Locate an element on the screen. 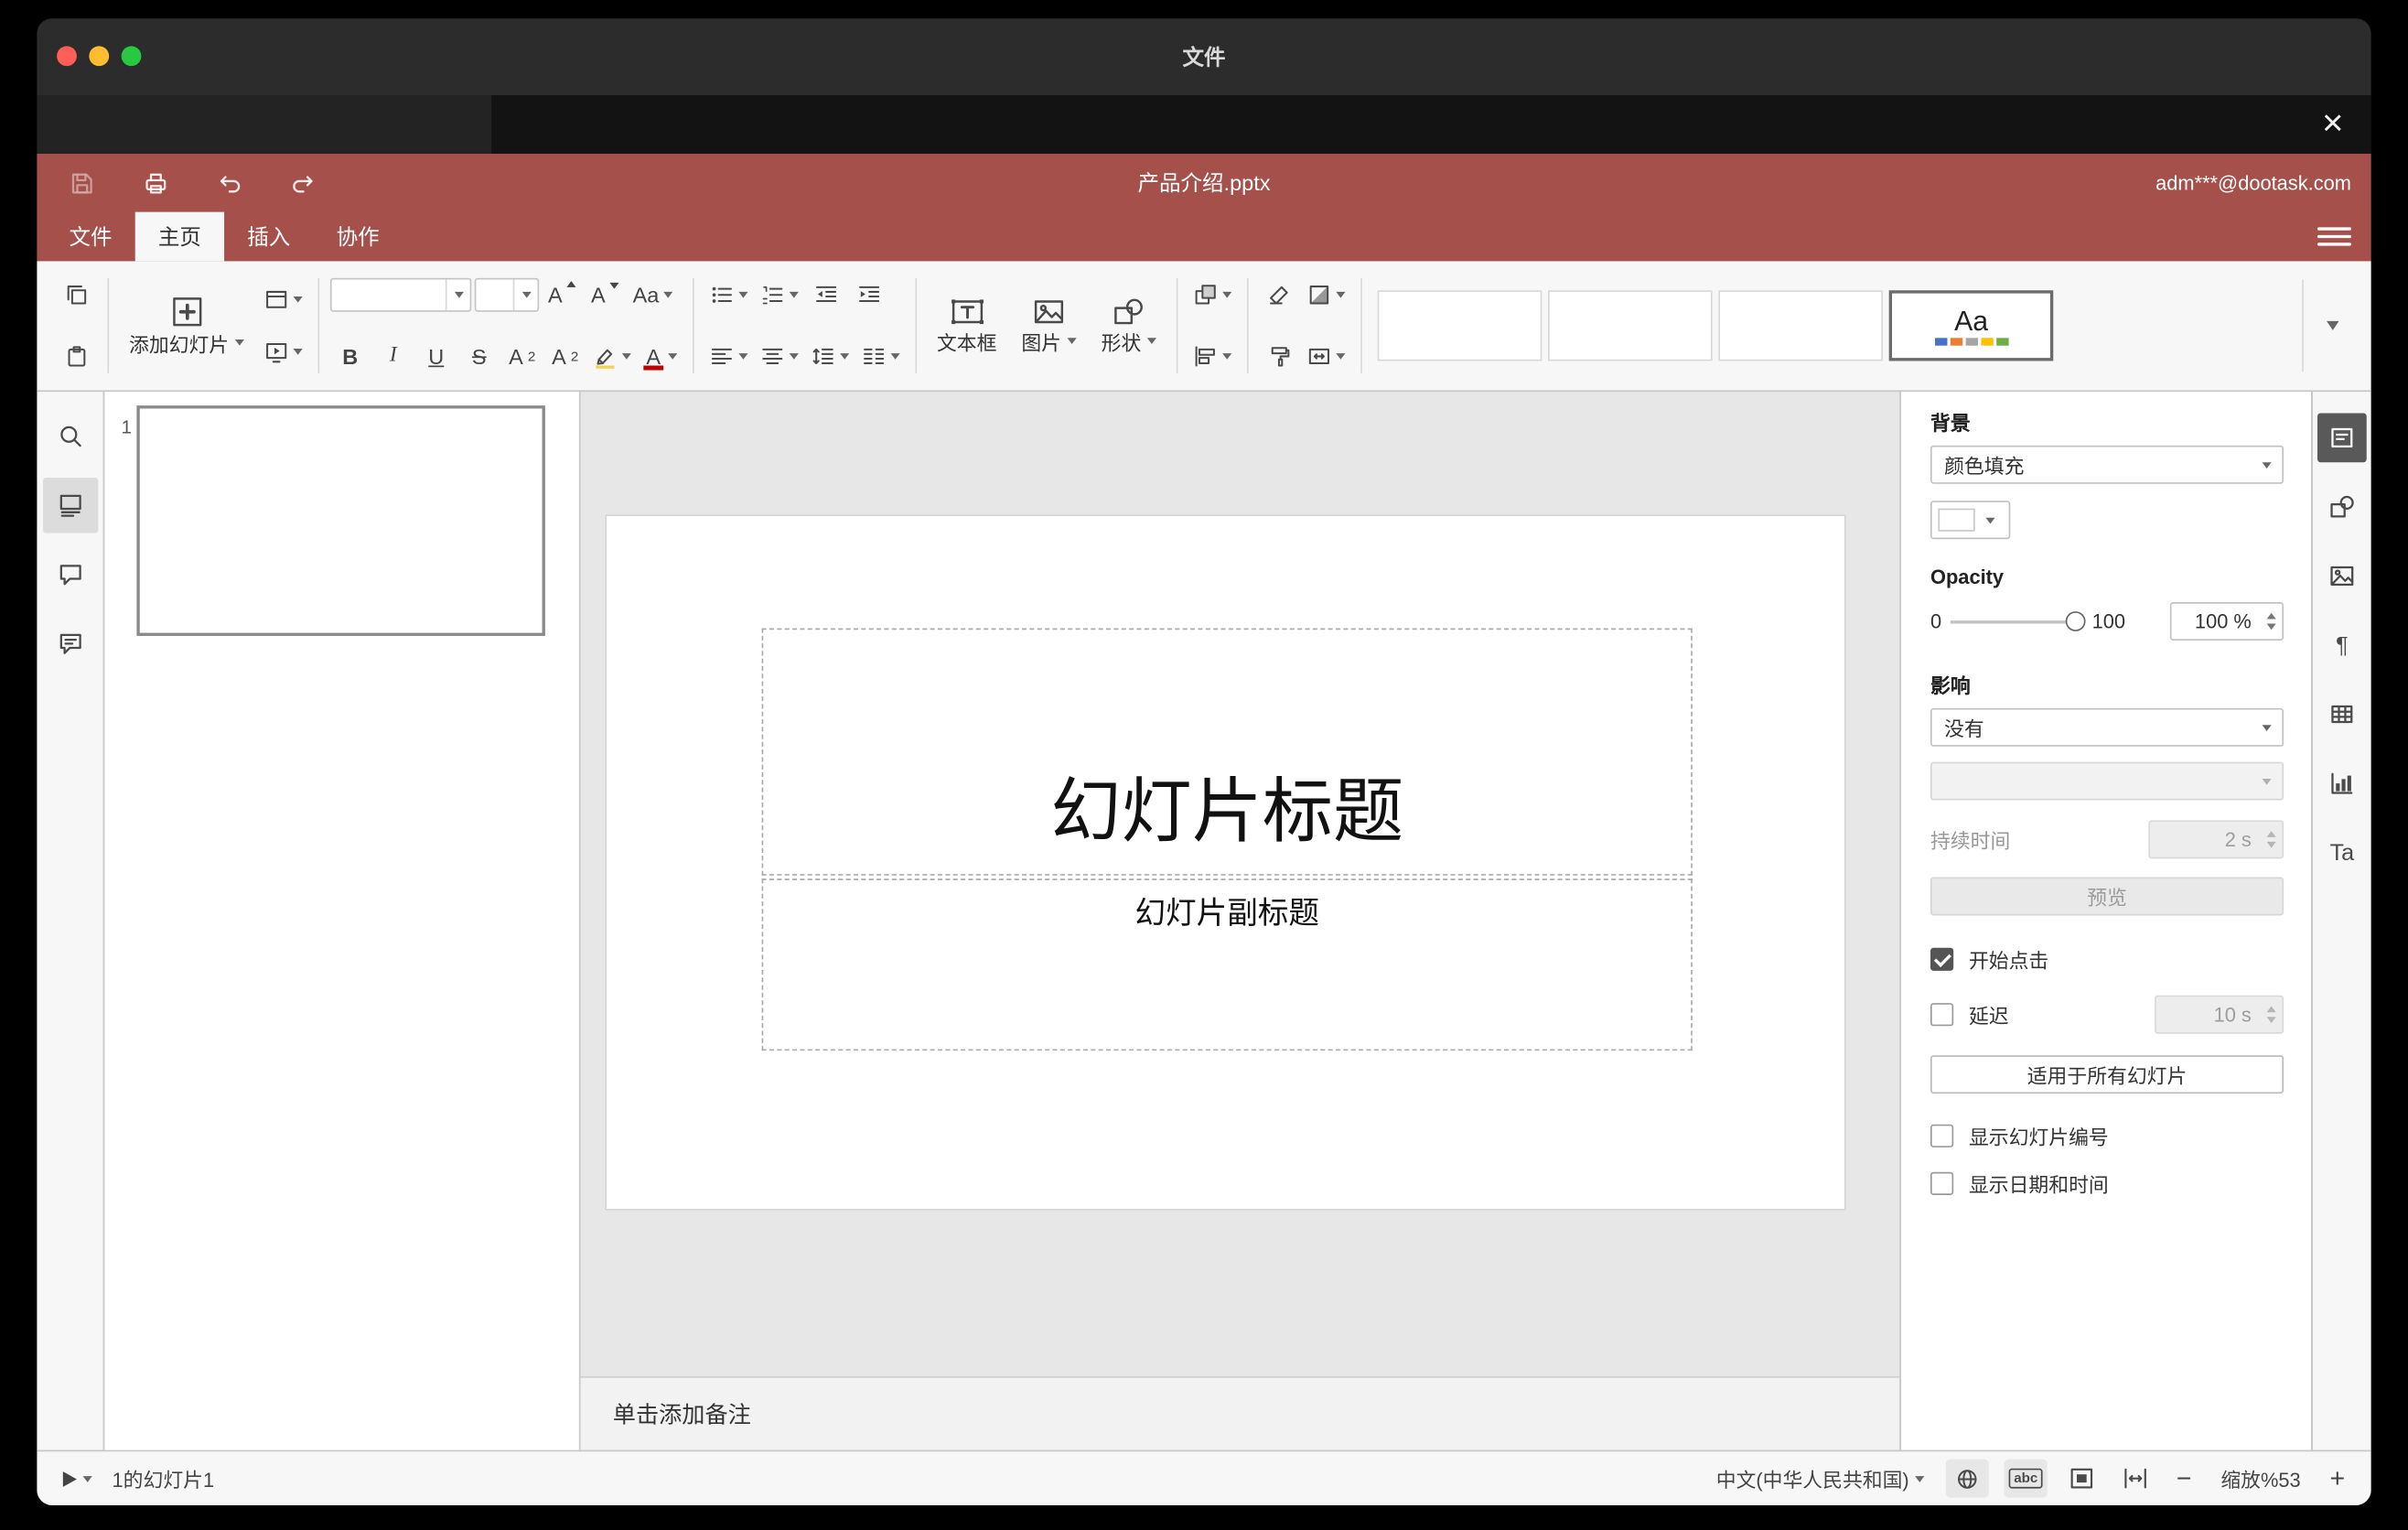  fit-slide-button is located at coordinates (2082, 1479).